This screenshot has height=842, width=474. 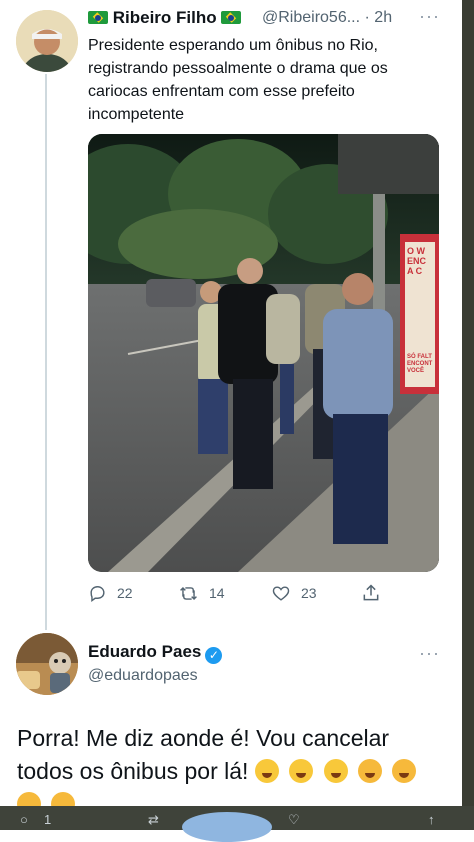 What do you see at coordinates (153, 820) in the screenshot?
I see `retweet-icon: ⇄` at bounding box center [153, 820].